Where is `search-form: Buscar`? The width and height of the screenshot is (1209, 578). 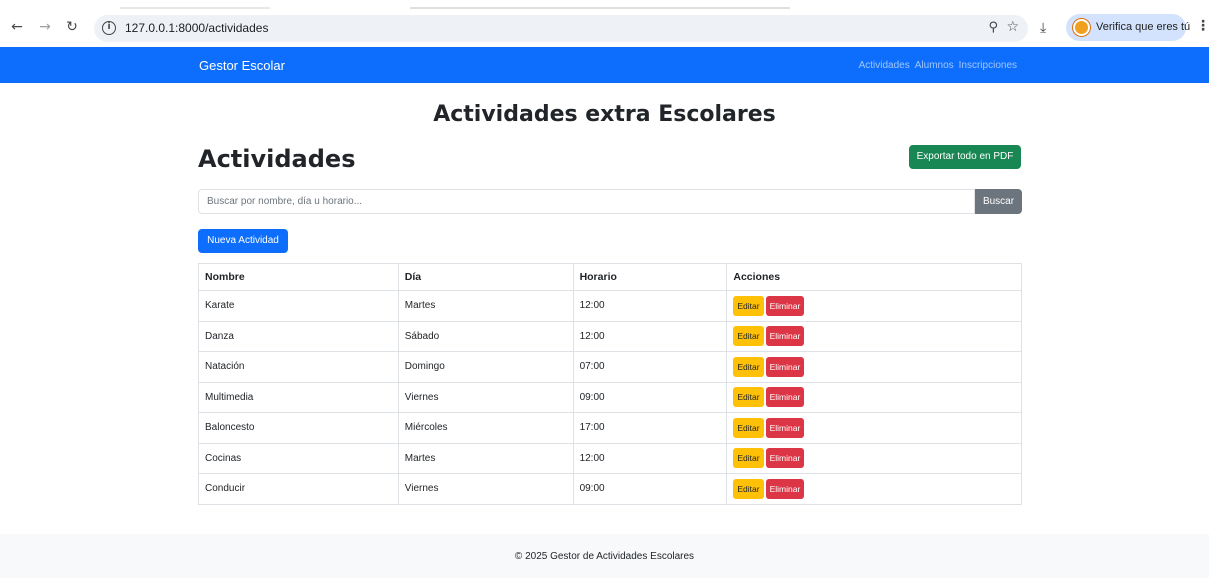 search-form: Buscar is located at coordinates (610, 201).